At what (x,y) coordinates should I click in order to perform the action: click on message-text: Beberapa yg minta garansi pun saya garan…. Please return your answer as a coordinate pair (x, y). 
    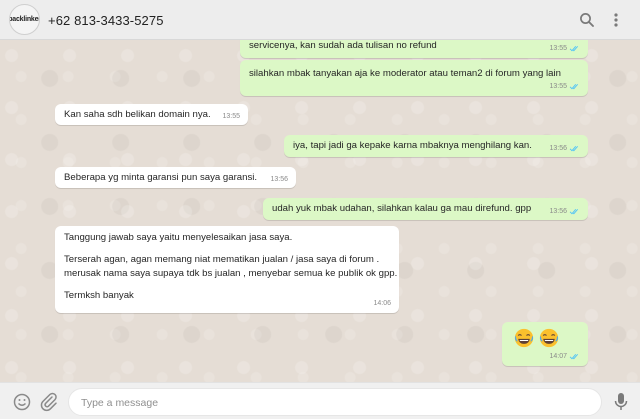
    Looking at the image, I should click on (161, 177).